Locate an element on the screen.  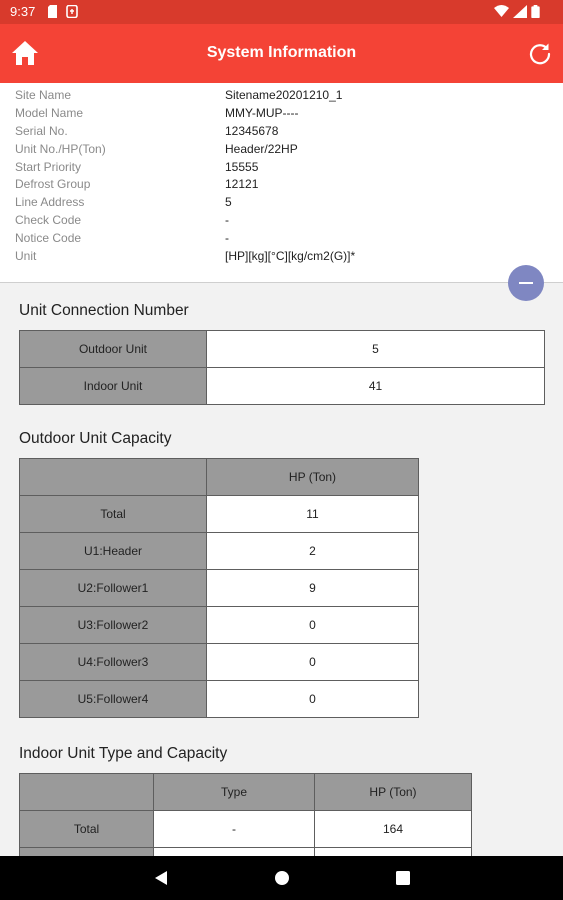
info-label: Line Address is located at coordinates (50, 202).